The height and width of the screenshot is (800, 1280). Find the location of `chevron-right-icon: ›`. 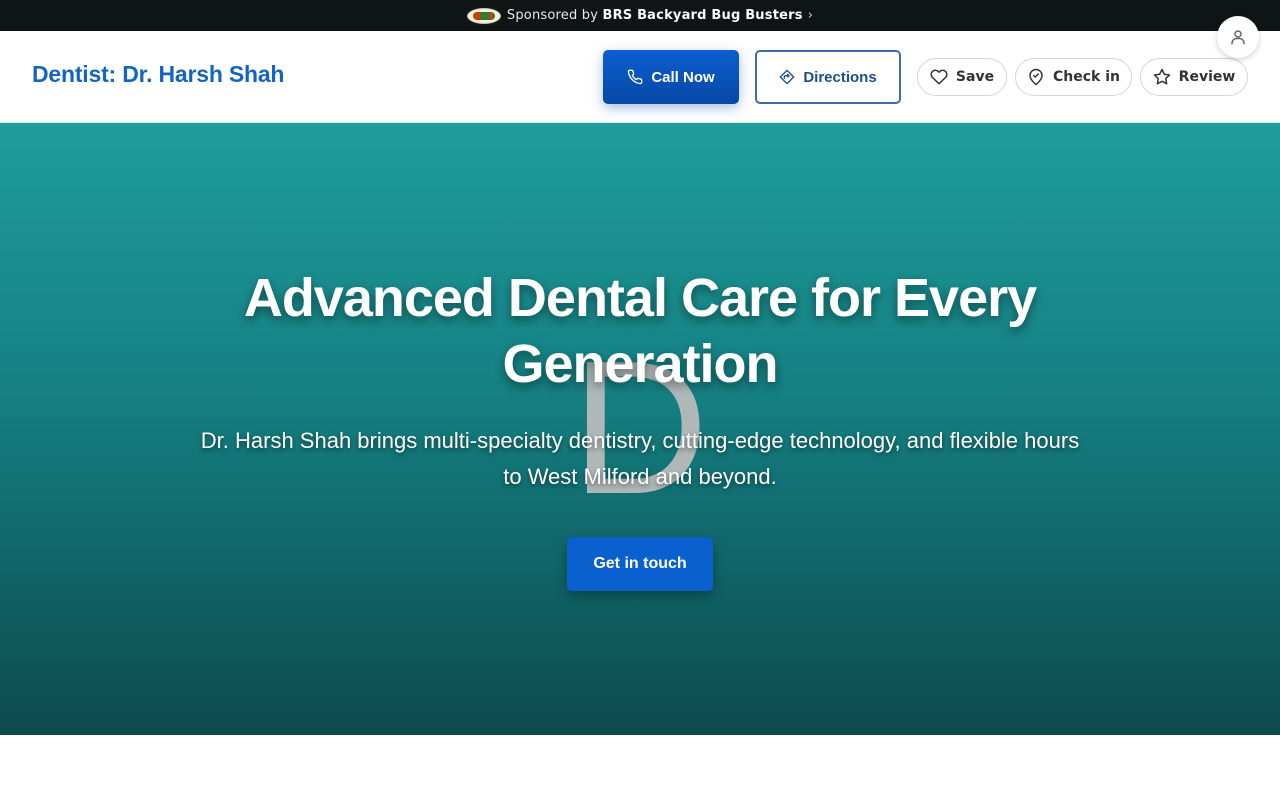

chevron-right-icon: › is located at coordinates (810, 15).